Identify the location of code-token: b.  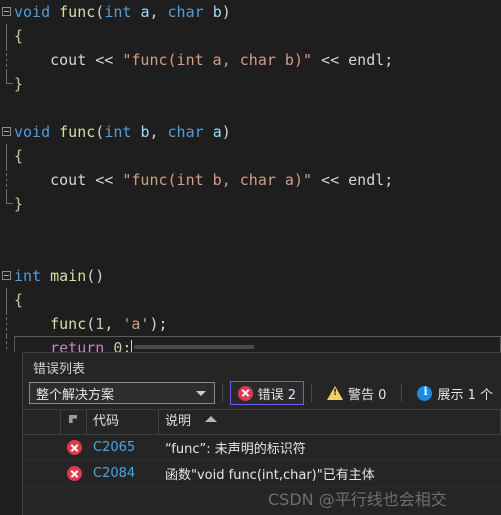
(217, 12).